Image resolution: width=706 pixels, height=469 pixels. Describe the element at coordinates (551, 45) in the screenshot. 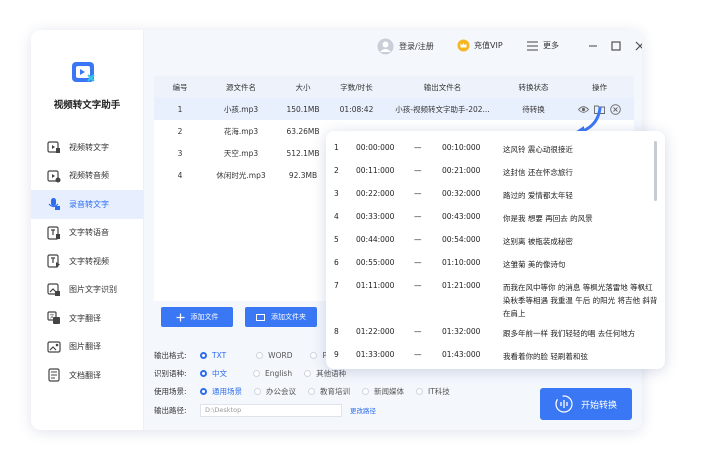

I see `more-label: 更多` at that location.